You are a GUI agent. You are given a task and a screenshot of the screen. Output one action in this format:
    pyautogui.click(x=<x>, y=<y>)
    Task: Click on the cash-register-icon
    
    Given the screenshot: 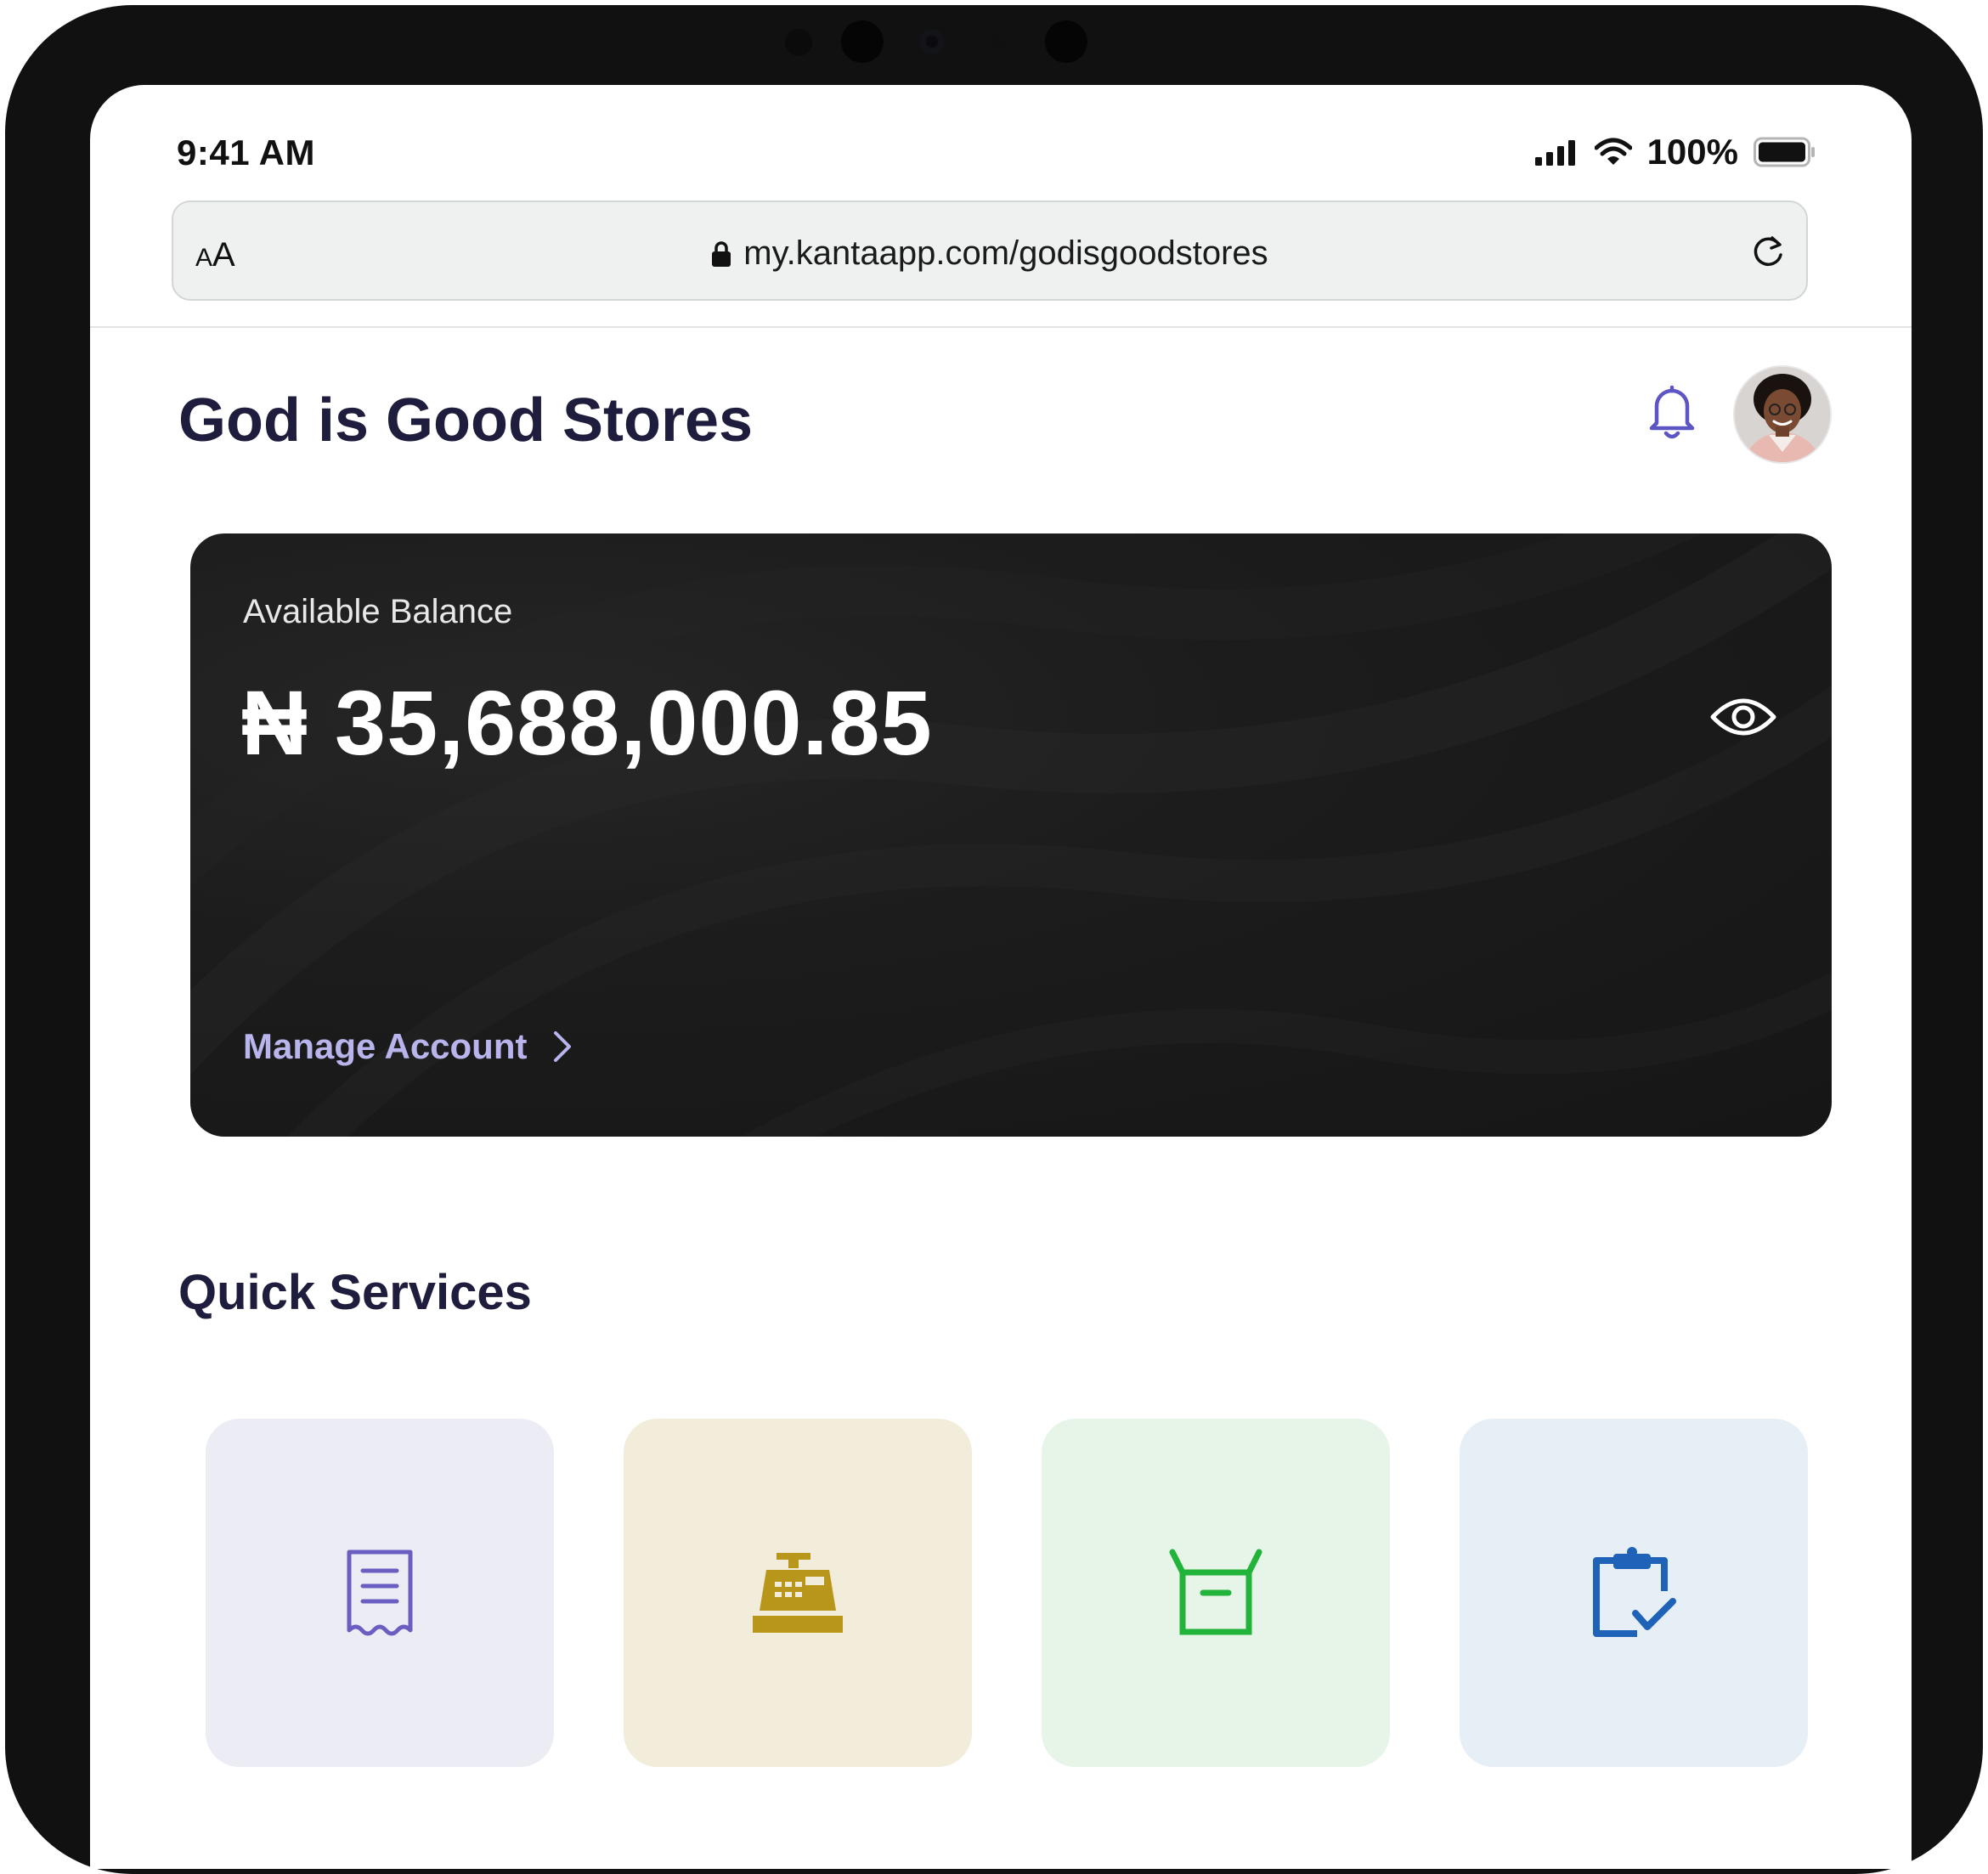 What is the action you would take?
    pyautogui.click(x=798, y=1593)
    